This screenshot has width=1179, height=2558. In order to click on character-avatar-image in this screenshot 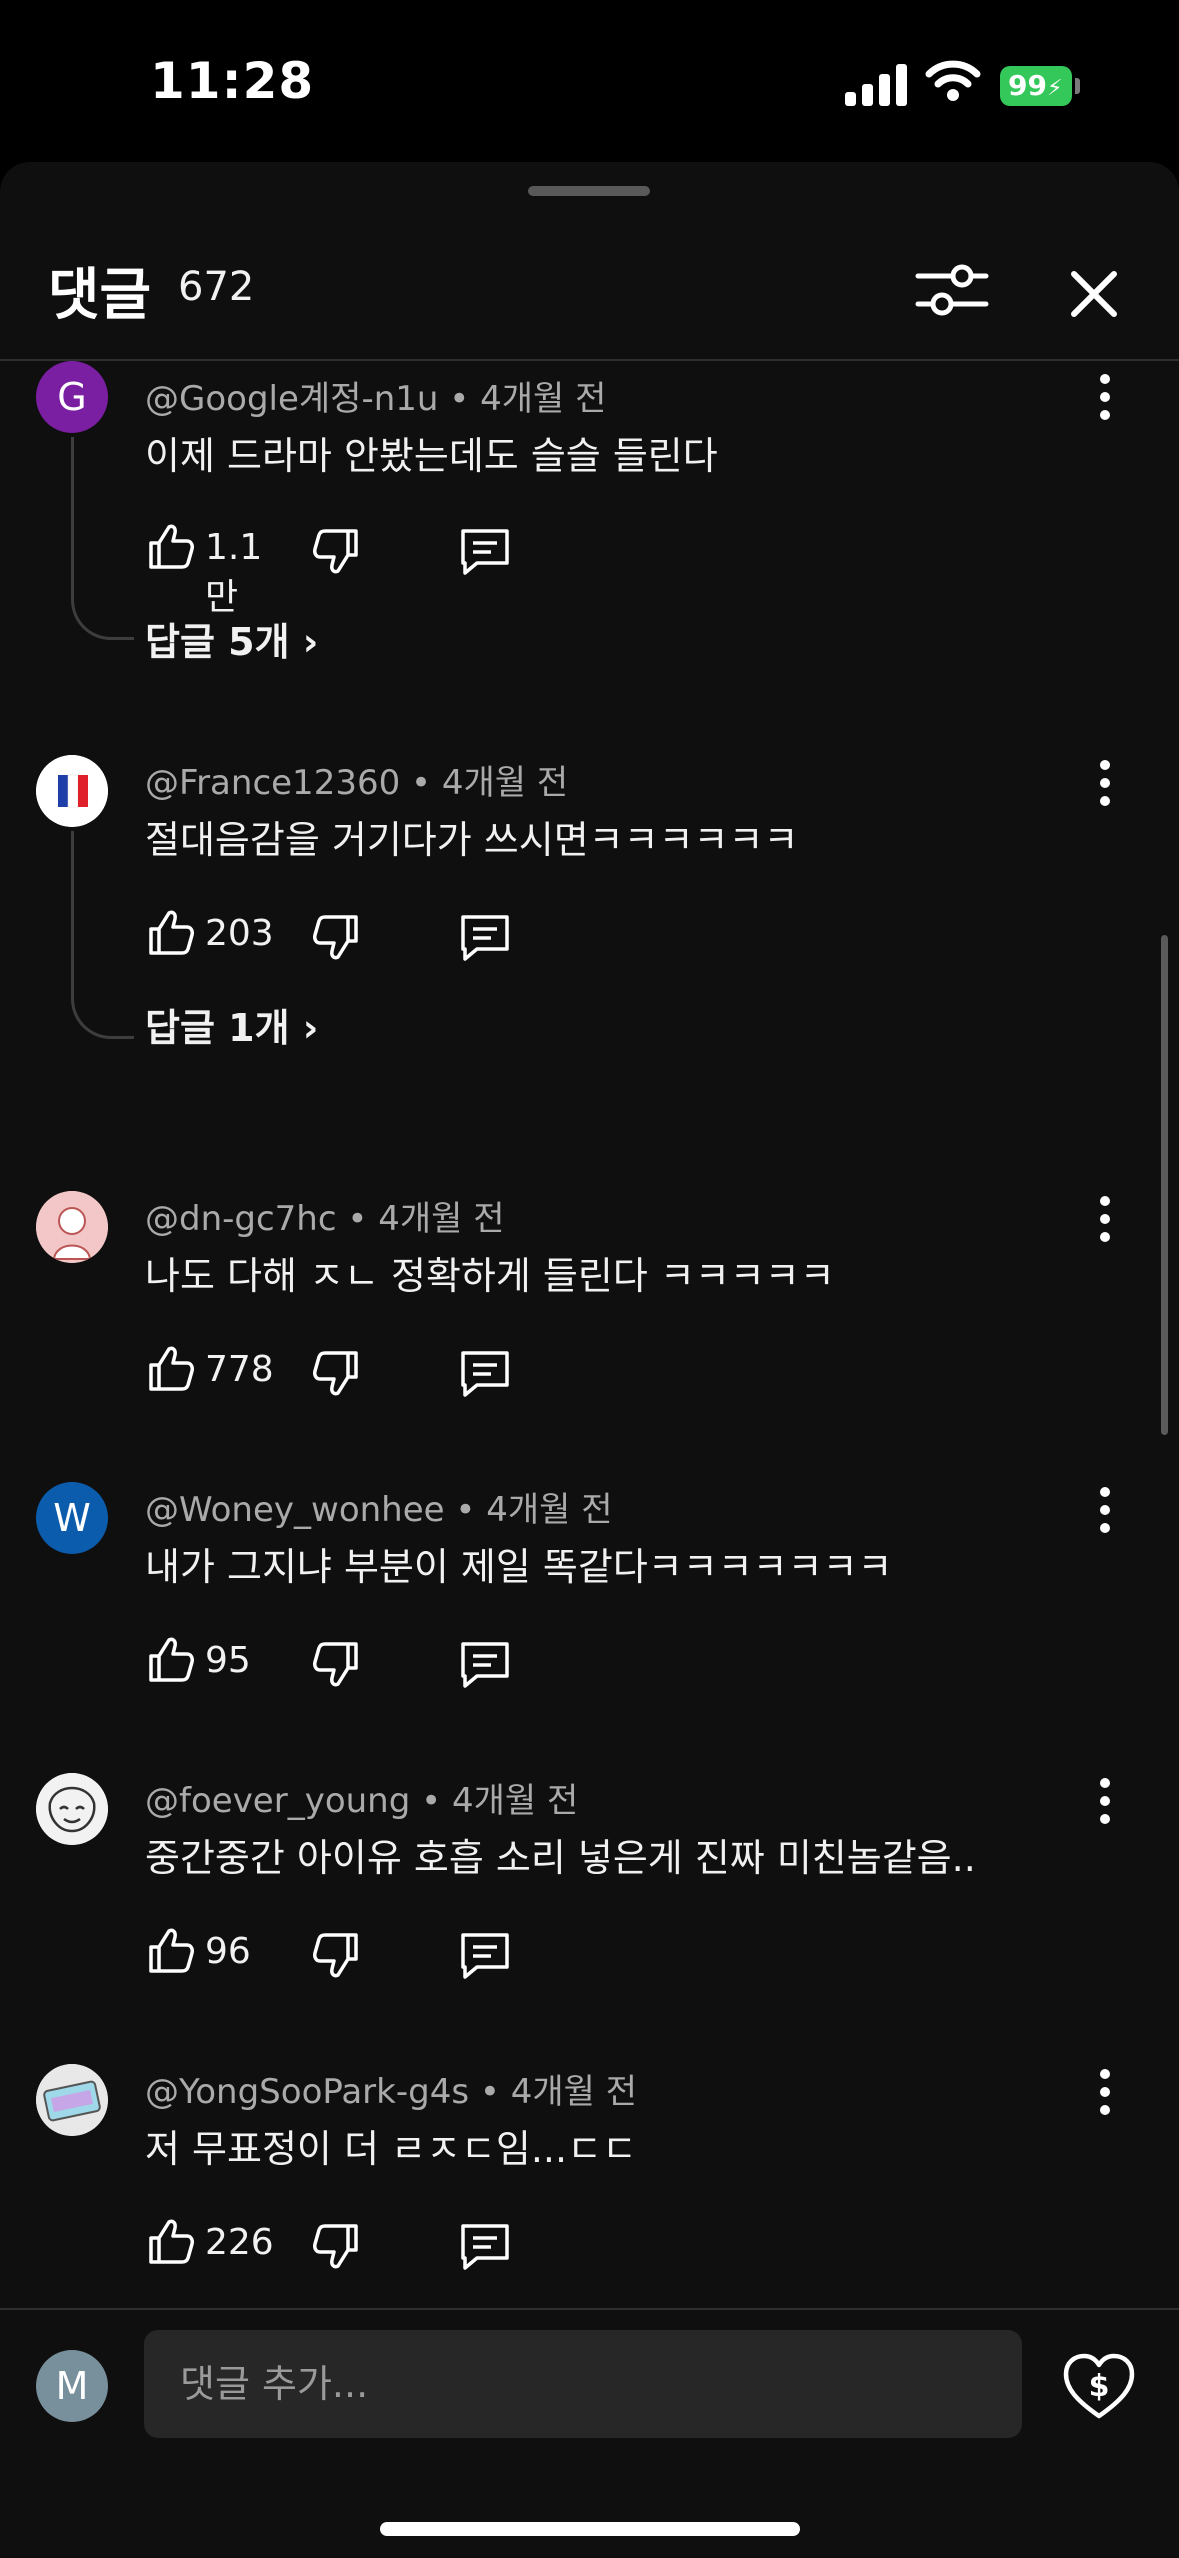, I will do `click(72, 1227)`.